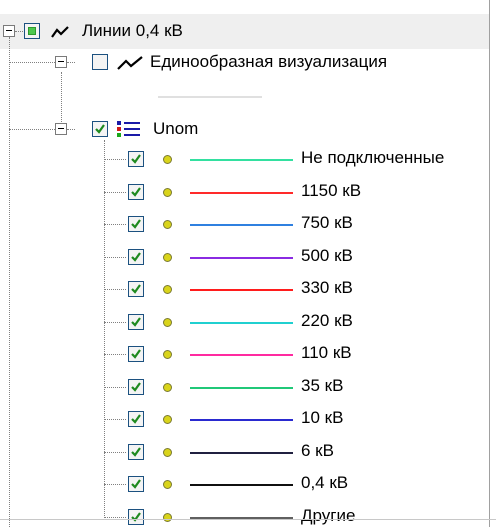 The width and height of the screenshot is (496, 527). I want to click on voltage-class-label: Не подключенные, so click(373, 157).